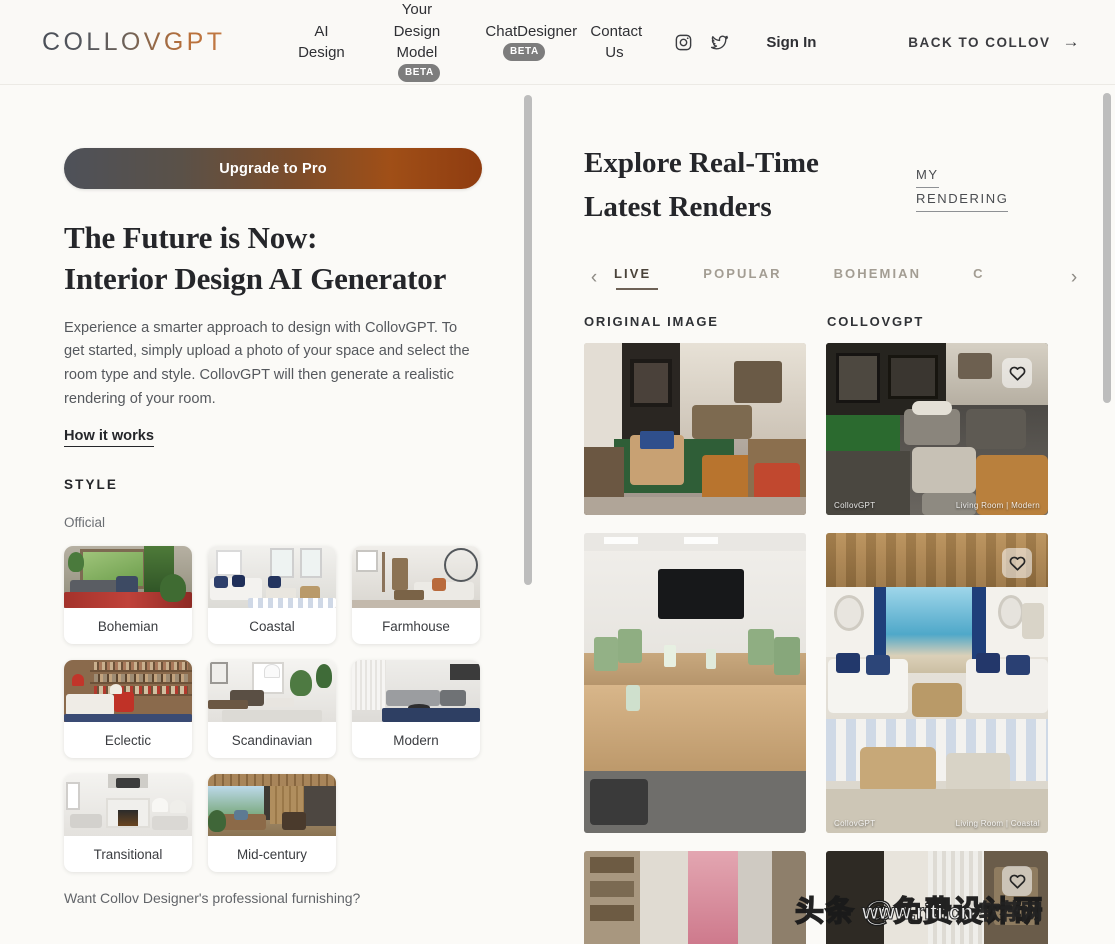  I want to click on beta-badge-your-design-model: BETA, so click(418, 73).